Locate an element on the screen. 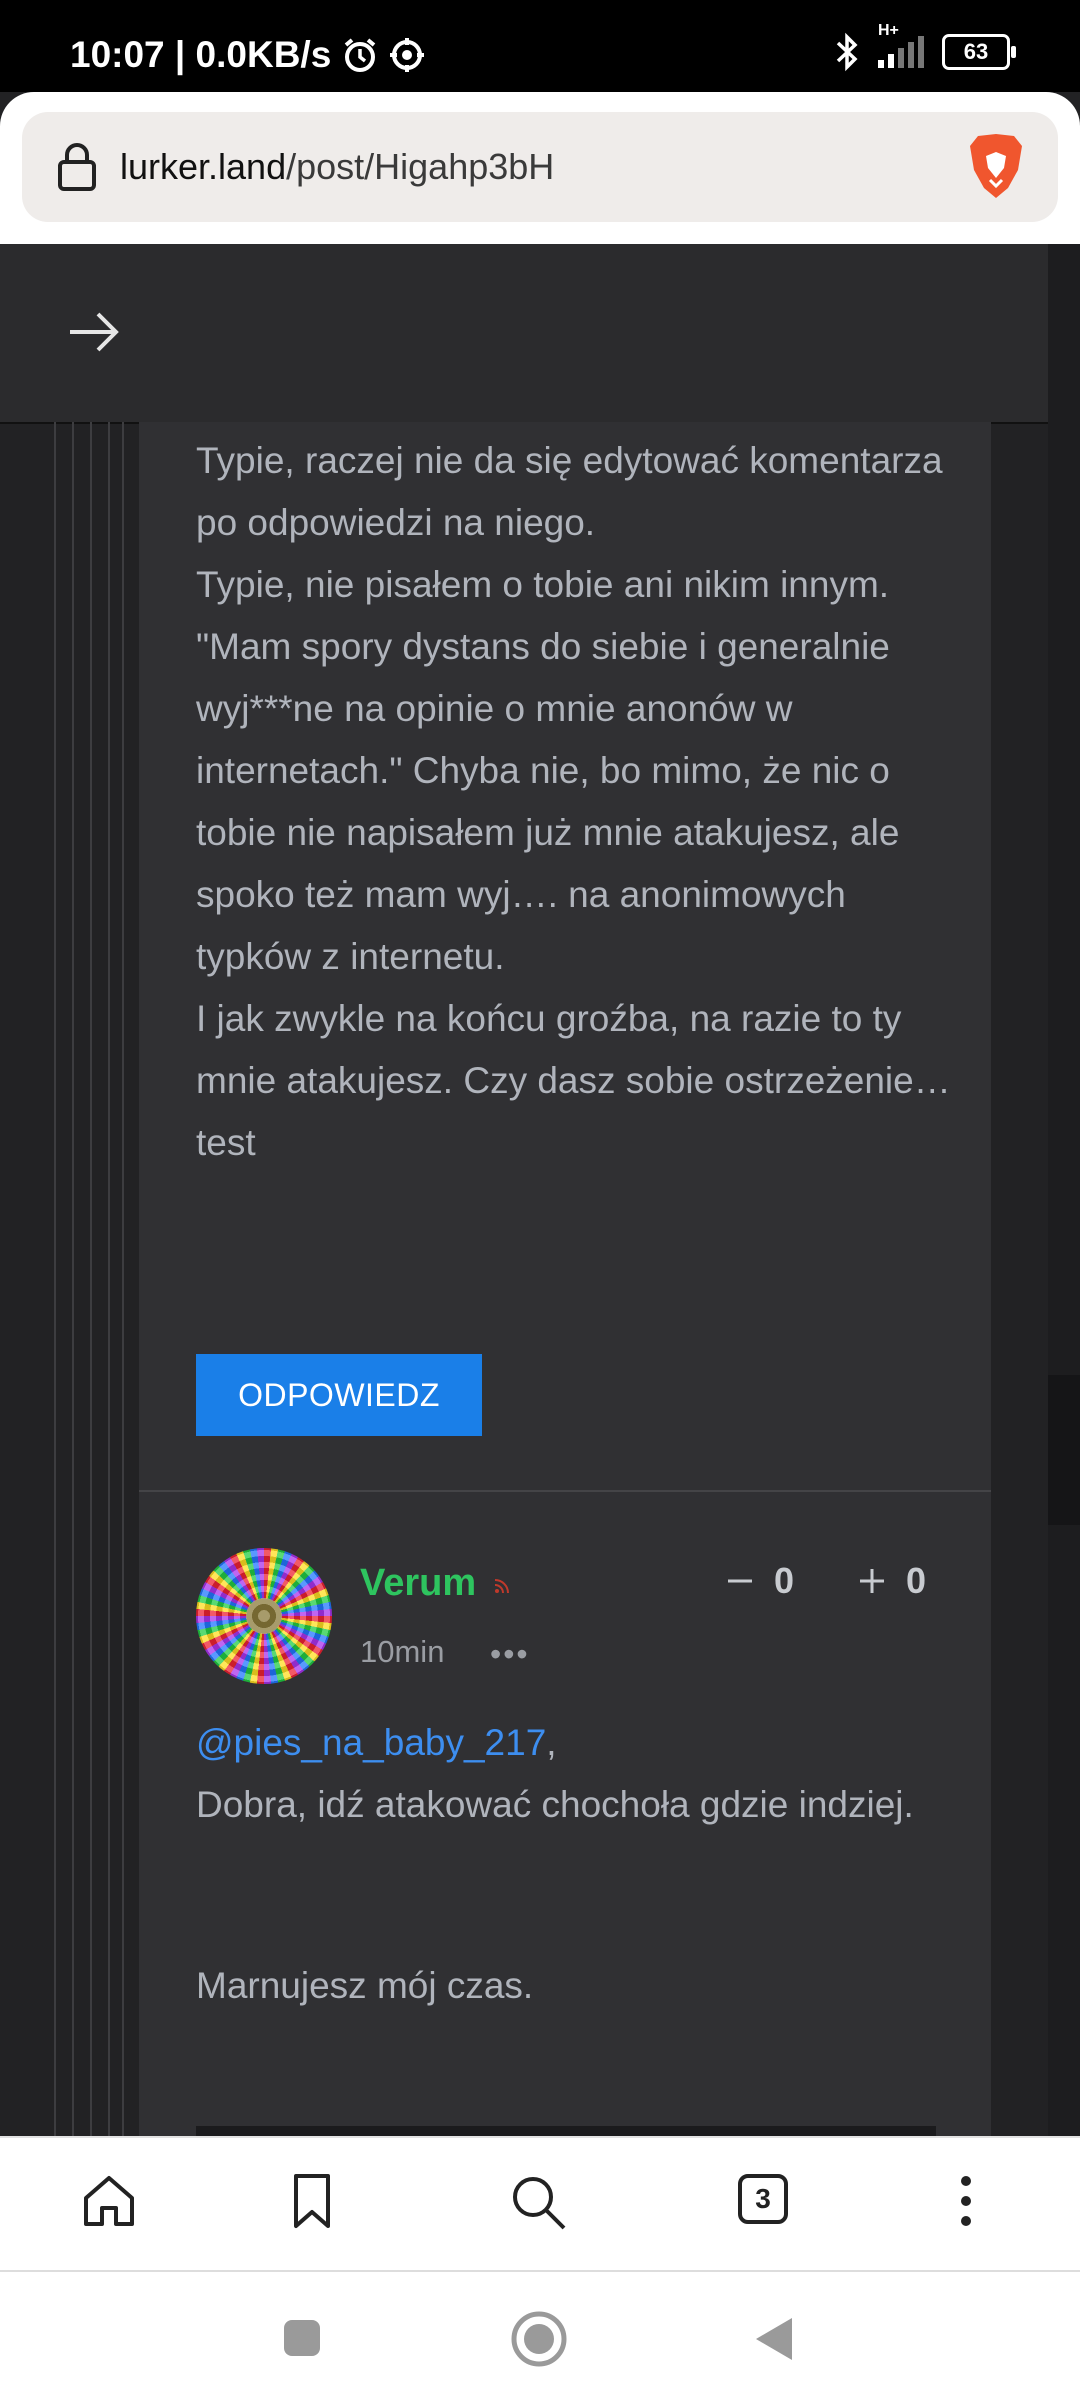  status-time-speed: 10:07 | 0.0KB/s is located at coordinates (201, 54).